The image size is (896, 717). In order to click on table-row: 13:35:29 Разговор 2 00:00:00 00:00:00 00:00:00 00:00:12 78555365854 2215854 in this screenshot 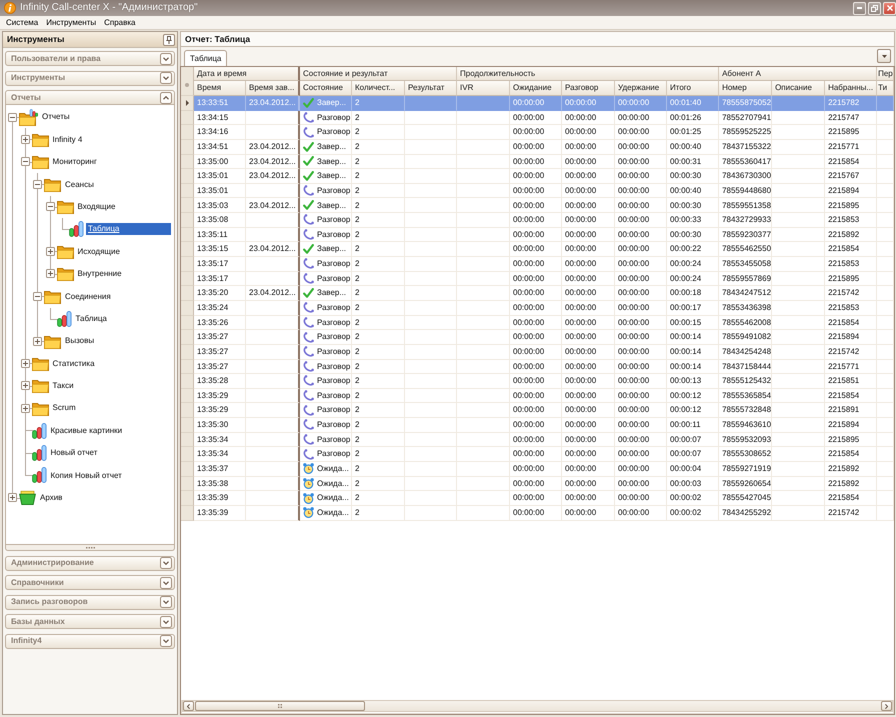, I will do `click(537, 396)`.